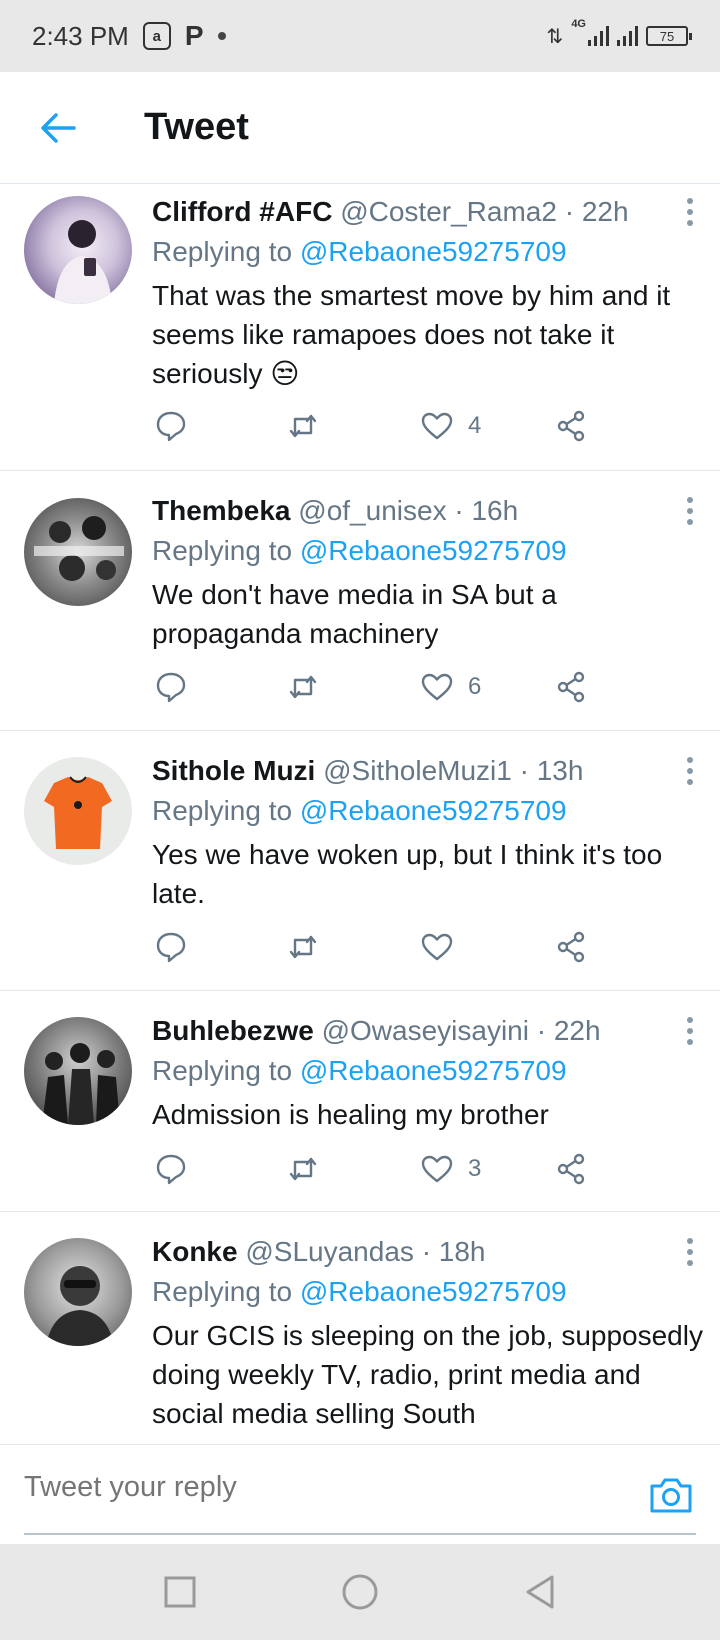 The image size is (720, 1640). I want to click on user-handle: @SitholeMuzi1, so click(417, 770).